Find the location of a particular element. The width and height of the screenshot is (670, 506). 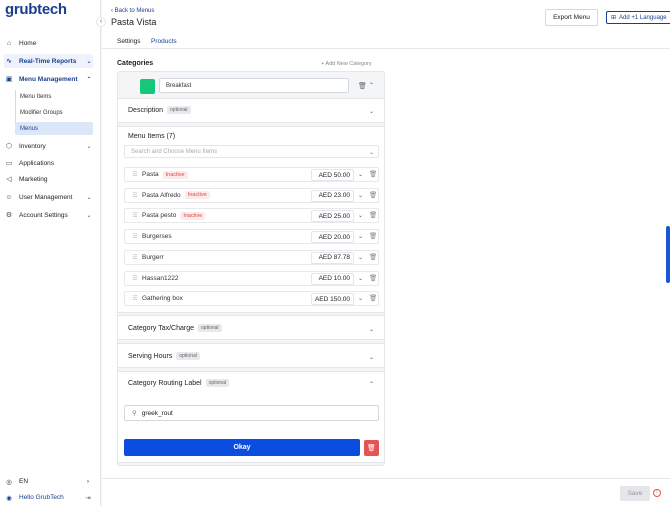

menu-item-price: AED 10.00 is located at coordinates (332, 278).